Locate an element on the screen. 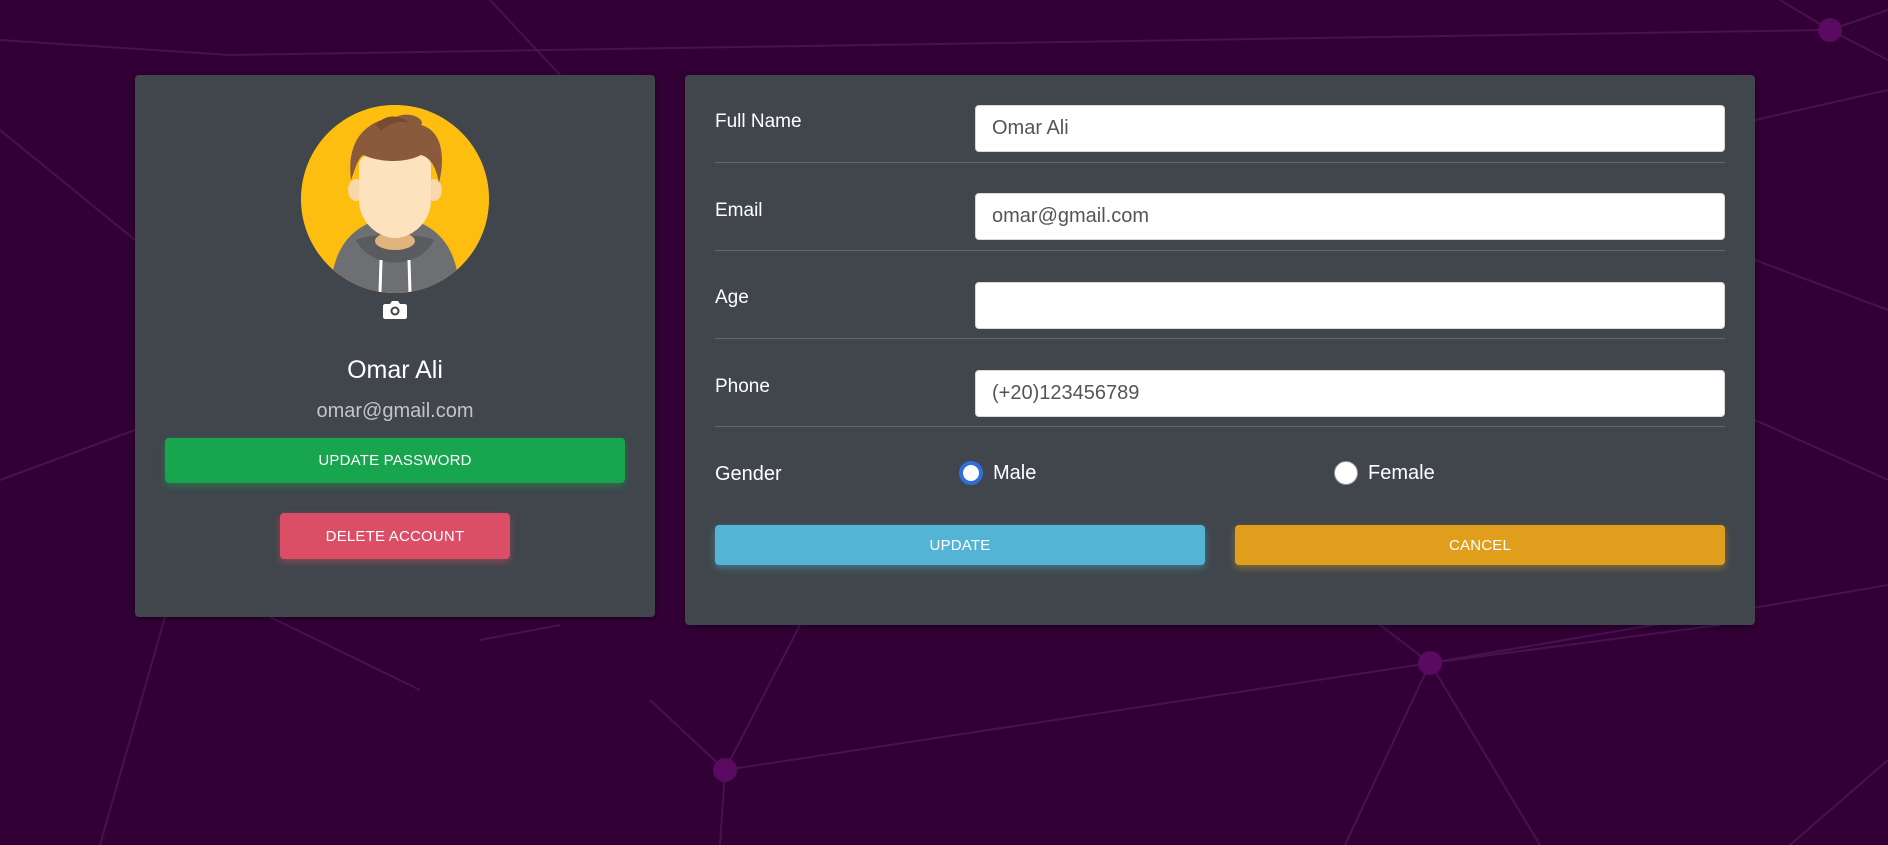 Image resolution: width=1888 pixels, height=845 pixels. gender-option-female: Female is located at coordinates (1384, 473).